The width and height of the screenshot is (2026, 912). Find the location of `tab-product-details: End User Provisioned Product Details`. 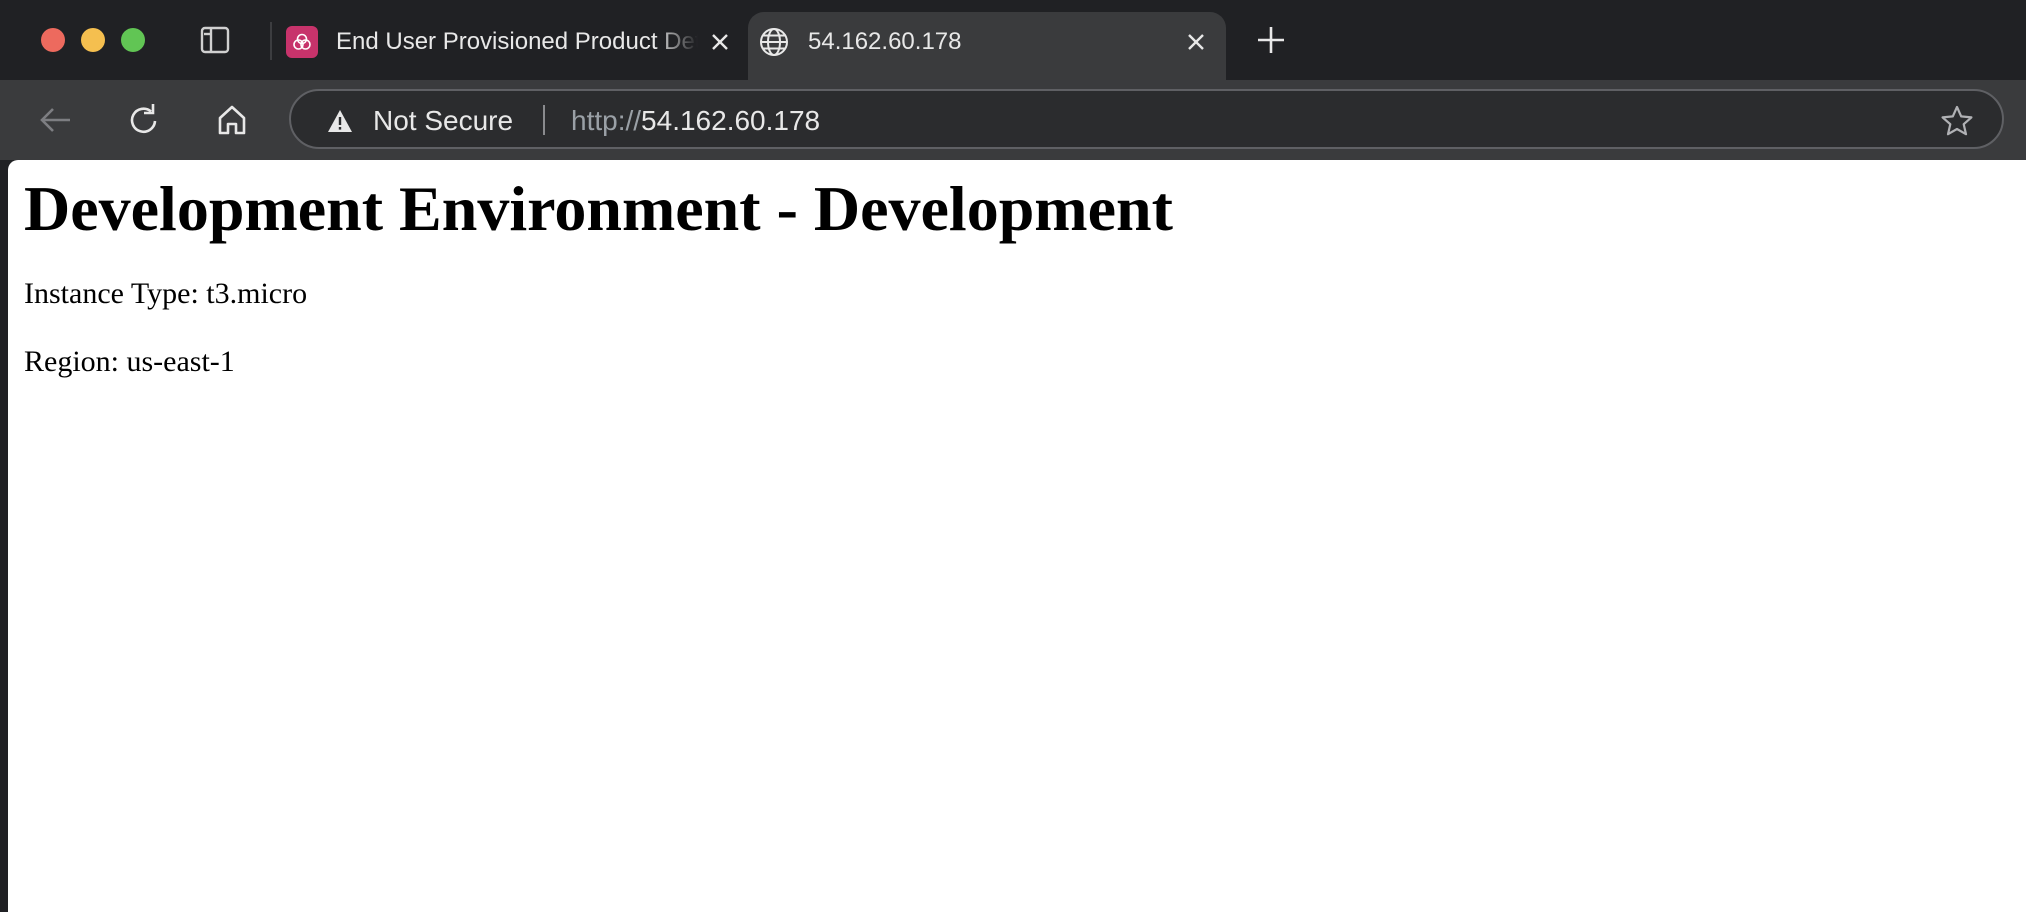

tab-product-details: End User Provisioned Product Details is located at coordinates (511, 46).